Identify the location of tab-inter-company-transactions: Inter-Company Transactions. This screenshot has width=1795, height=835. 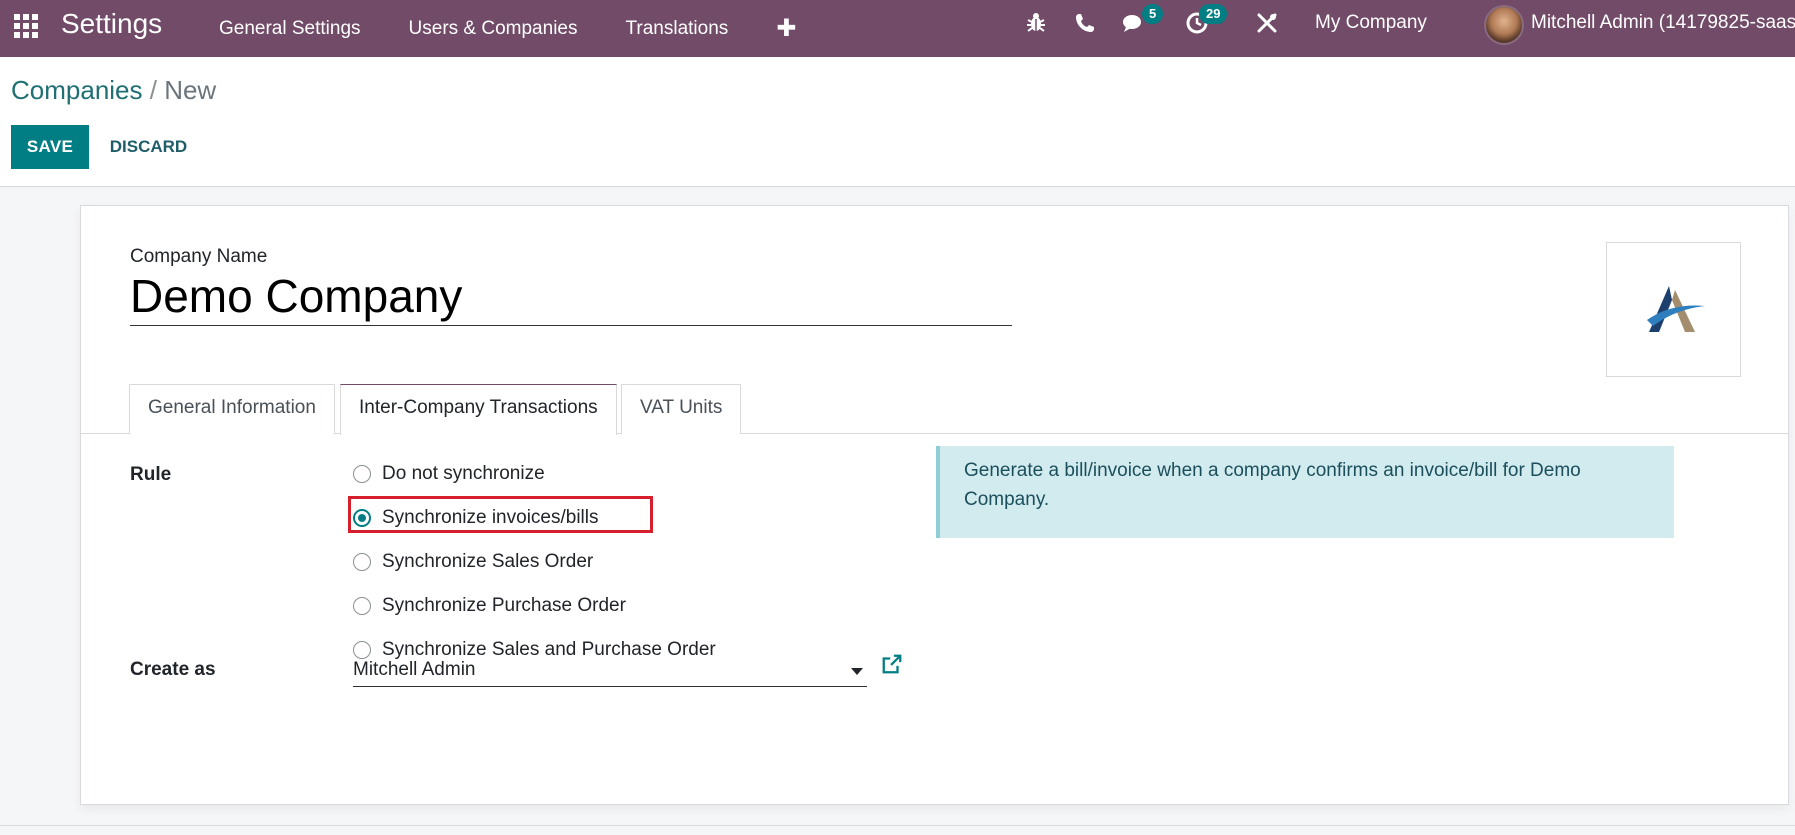
(478, 409).